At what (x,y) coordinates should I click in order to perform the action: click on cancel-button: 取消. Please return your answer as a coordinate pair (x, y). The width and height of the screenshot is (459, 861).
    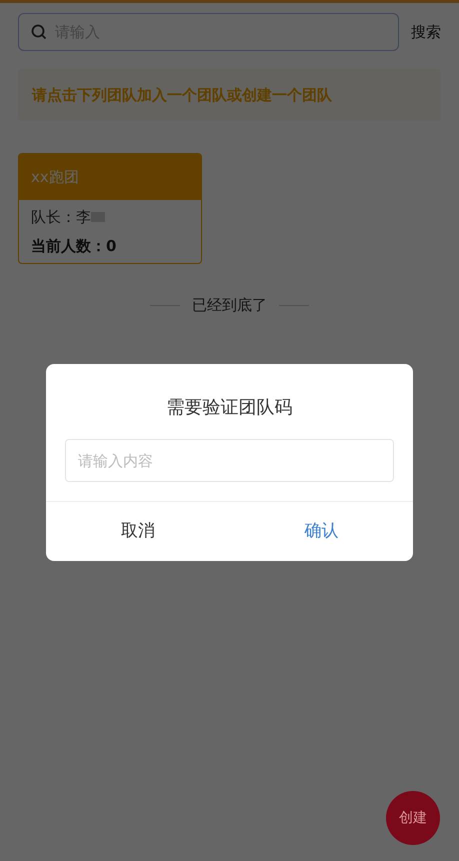
    Looking at the image, I should click on (138, 531).